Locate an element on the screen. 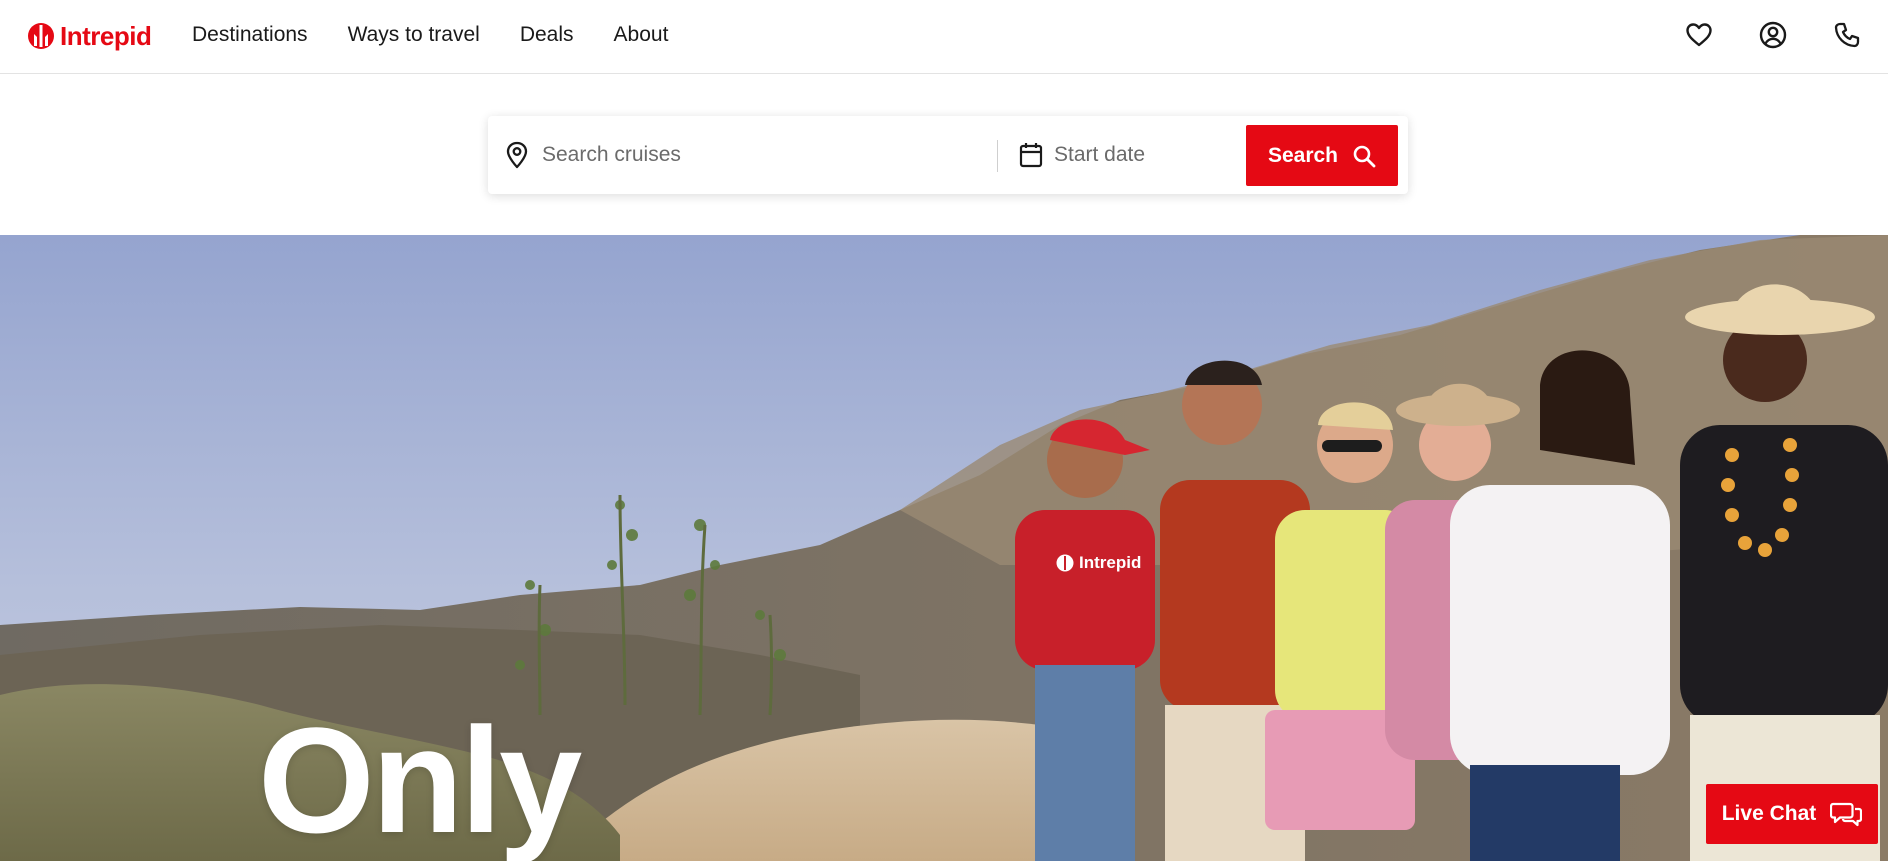  nav-item-ways-to-travel: Ways to travel is located at coordinates (414, 35).